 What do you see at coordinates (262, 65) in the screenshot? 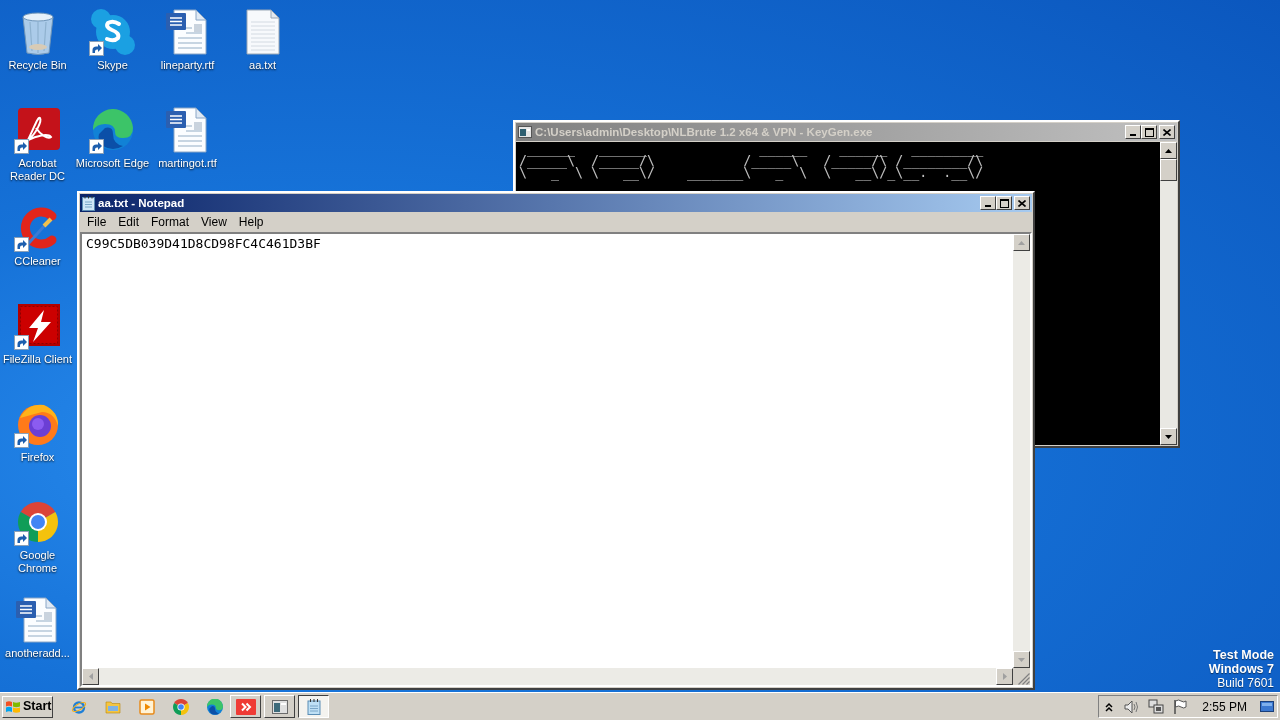
I see `desktop-icon-label: aa.txt` at bounding box center [262, 65].